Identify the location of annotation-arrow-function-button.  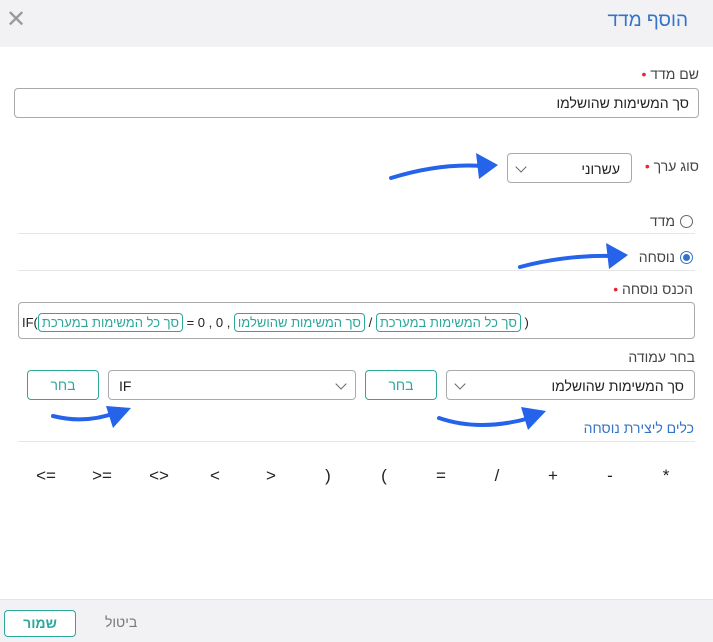
(91, 417).